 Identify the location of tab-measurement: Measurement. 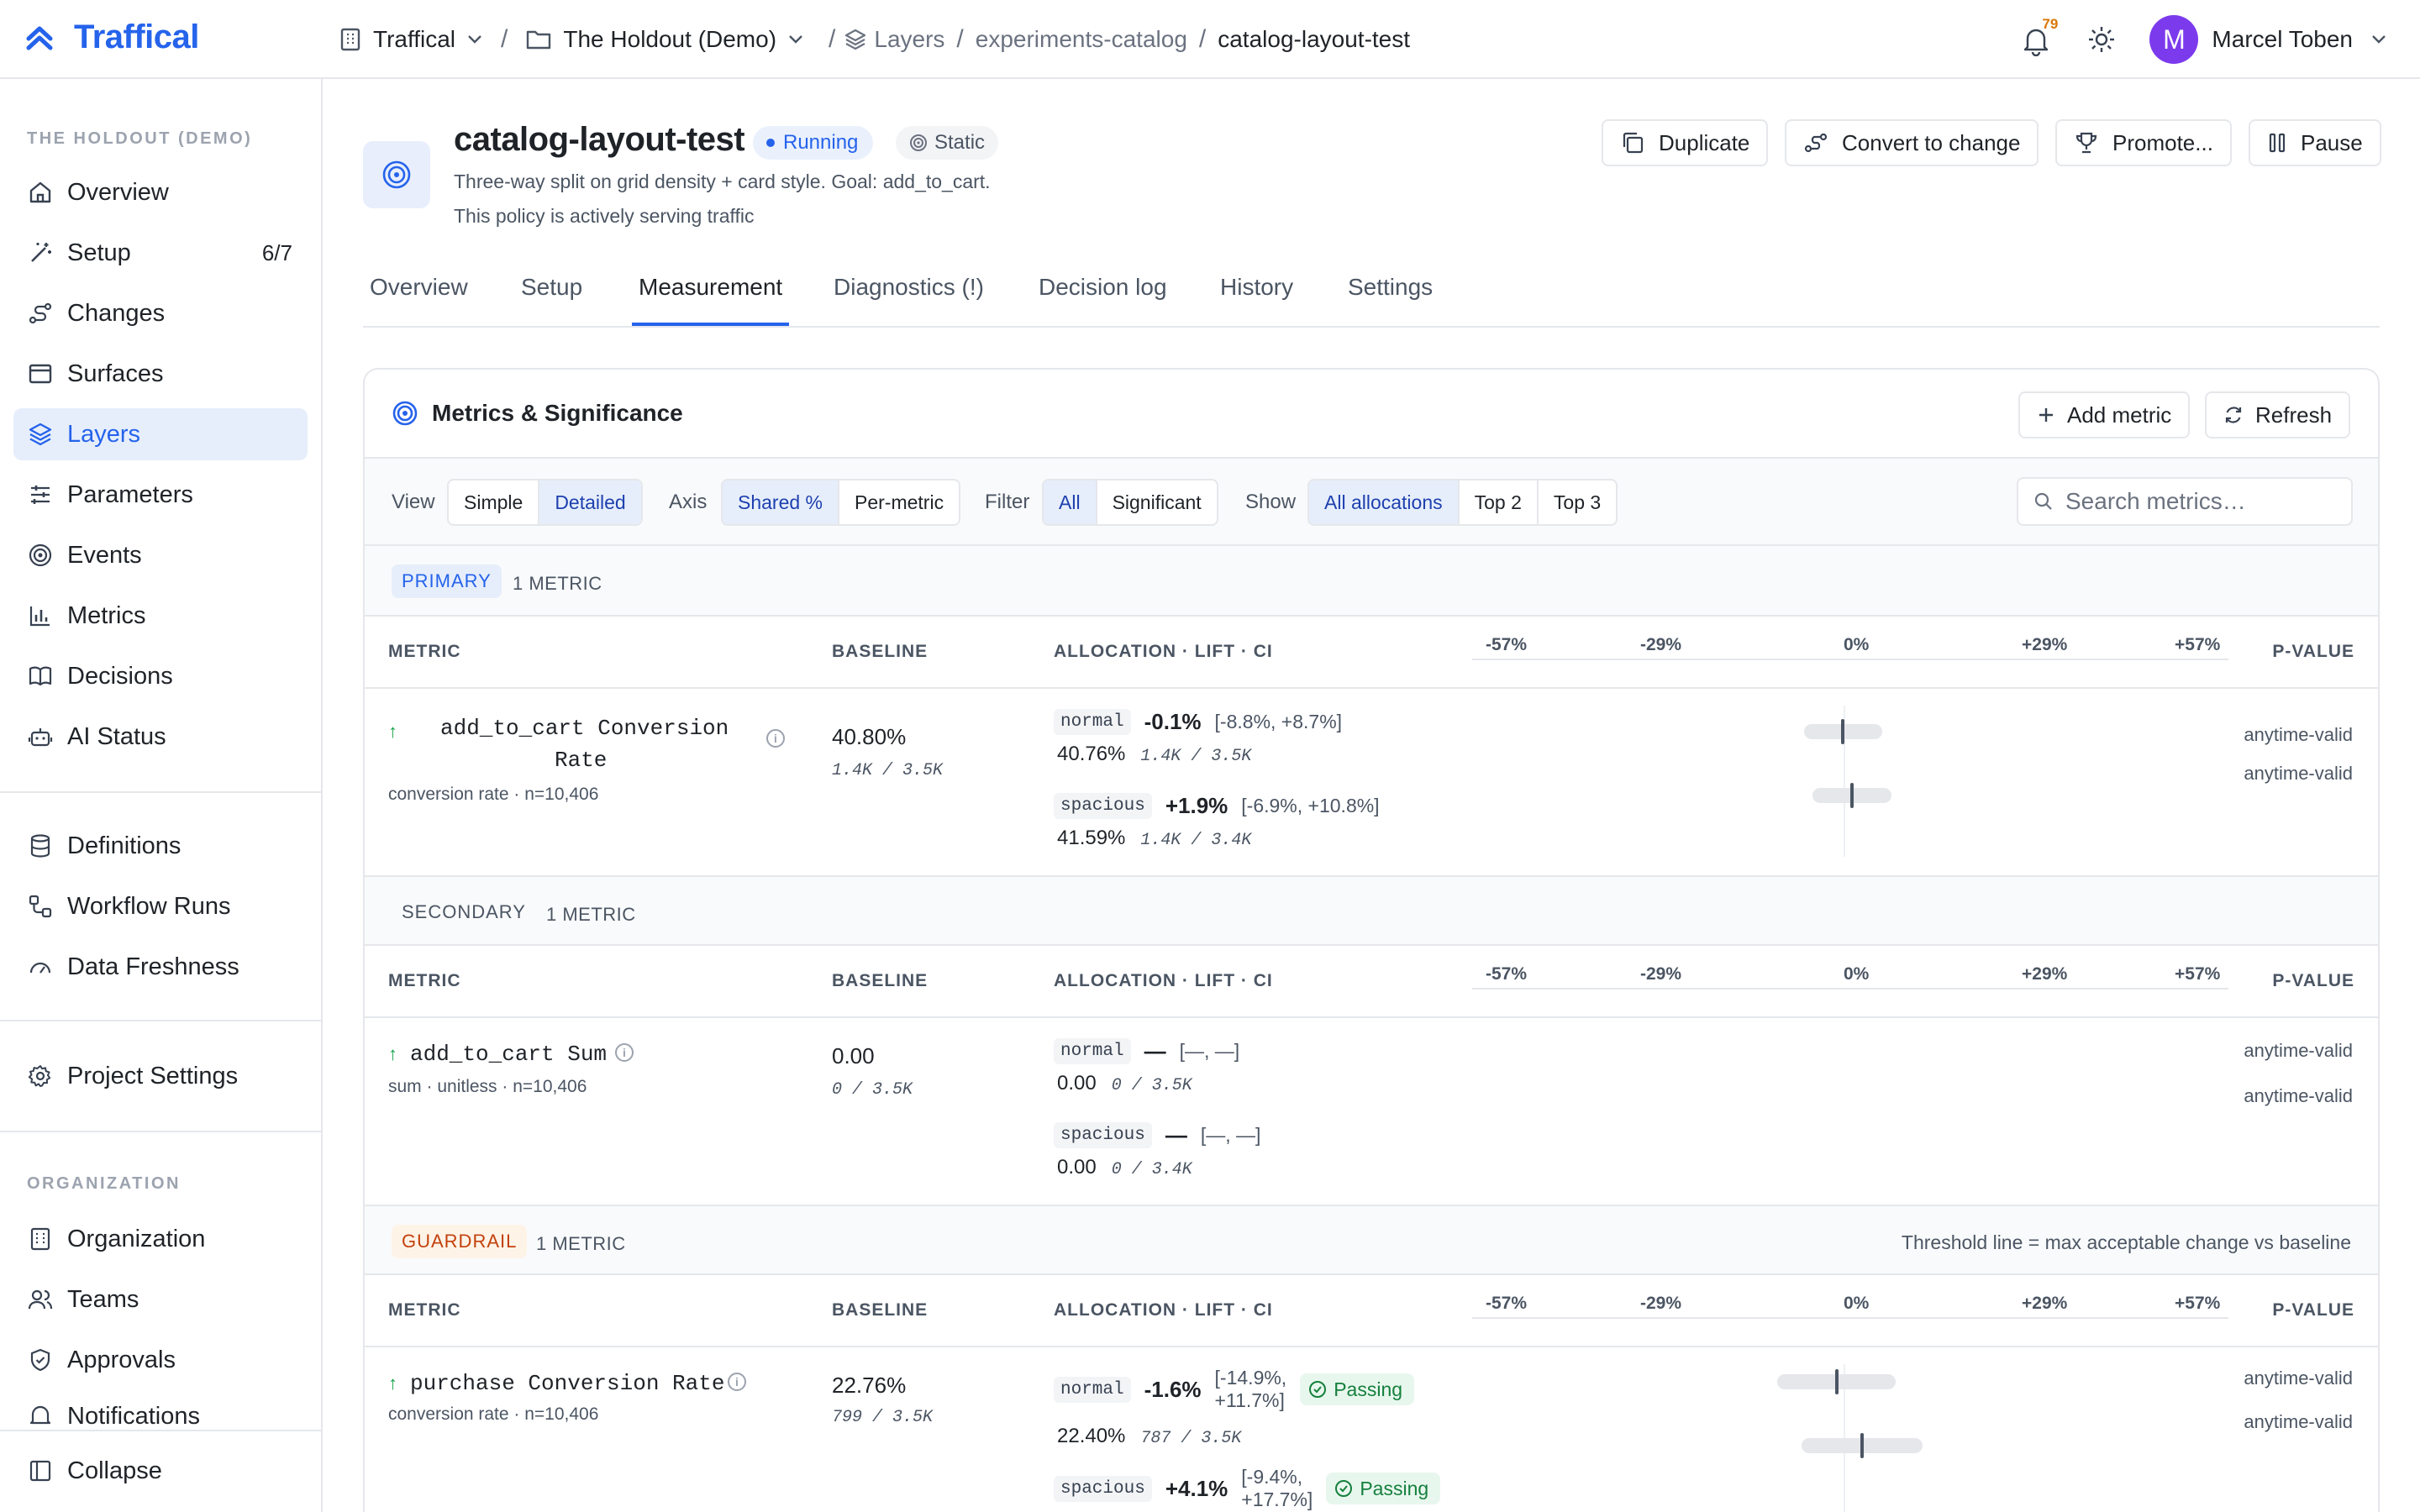
(711, 300).